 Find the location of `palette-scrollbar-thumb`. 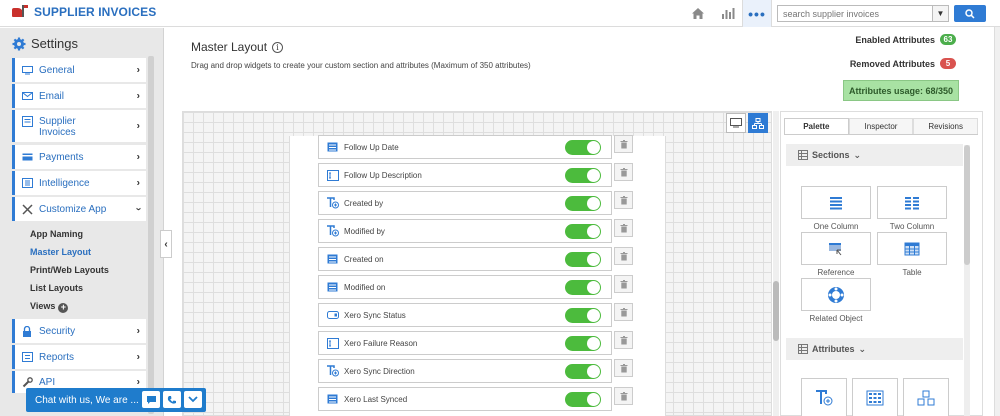

palette-scrollbar-thumb is located at coordinates (967, 205).